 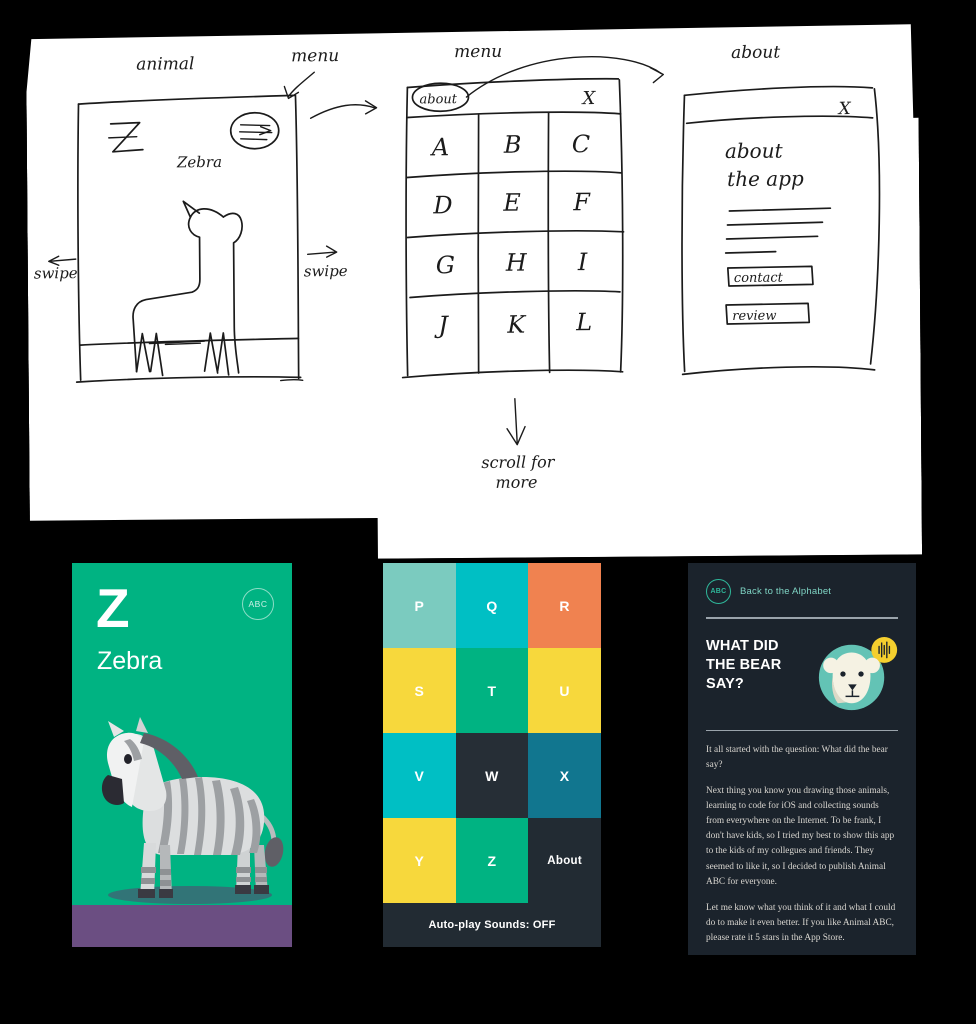 What do you see at coordinates (581, 202) in the screenshot?
I see `sketch-cell-f: F` at bounding box center [581, 202].